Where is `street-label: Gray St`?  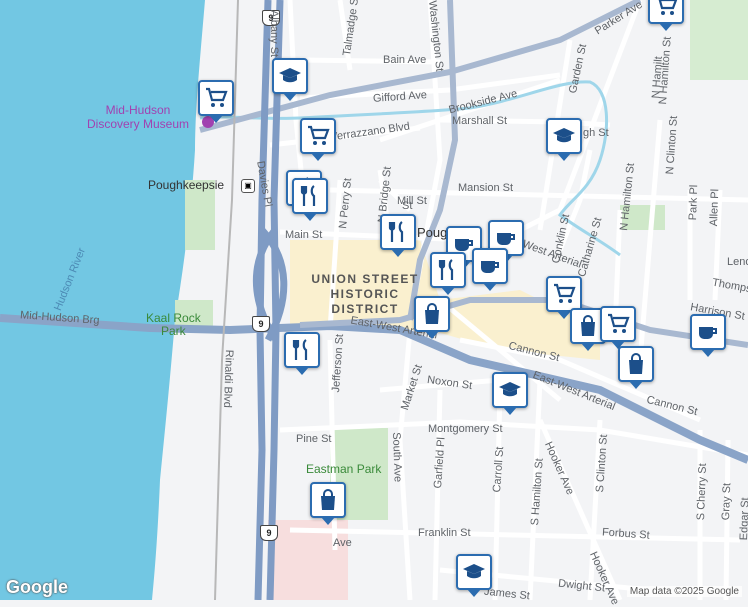 street-label: Gray St is located at coordinates (727, 501).